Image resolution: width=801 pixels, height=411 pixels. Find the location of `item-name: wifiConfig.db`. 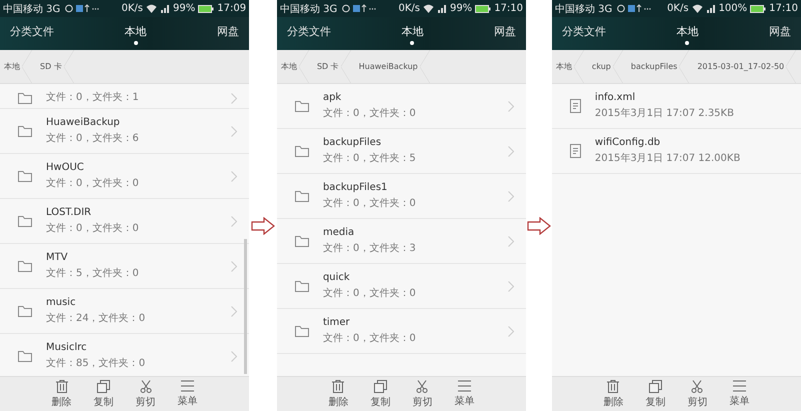

item-name: wifiConfig.db is located at coordinates (628, 142).